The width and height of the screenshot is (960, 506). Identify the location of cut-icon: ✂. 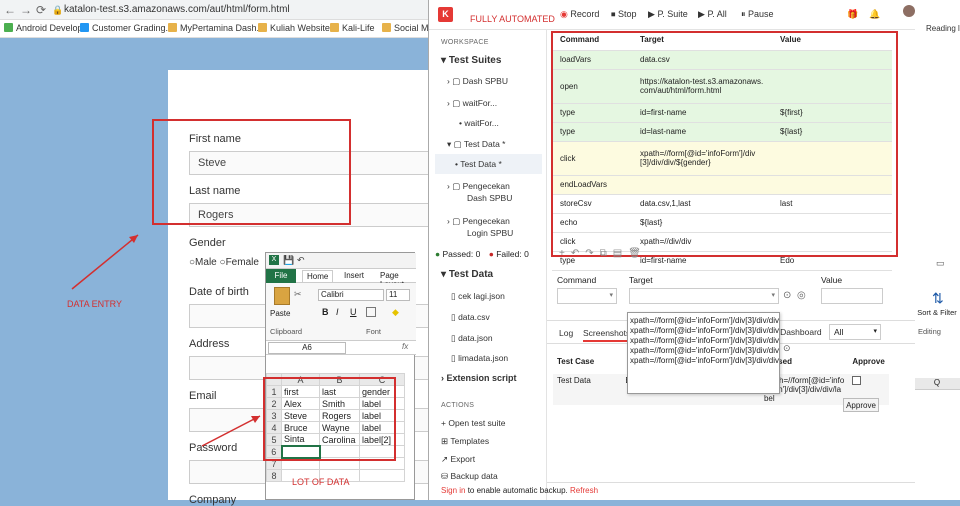
(298, 294).